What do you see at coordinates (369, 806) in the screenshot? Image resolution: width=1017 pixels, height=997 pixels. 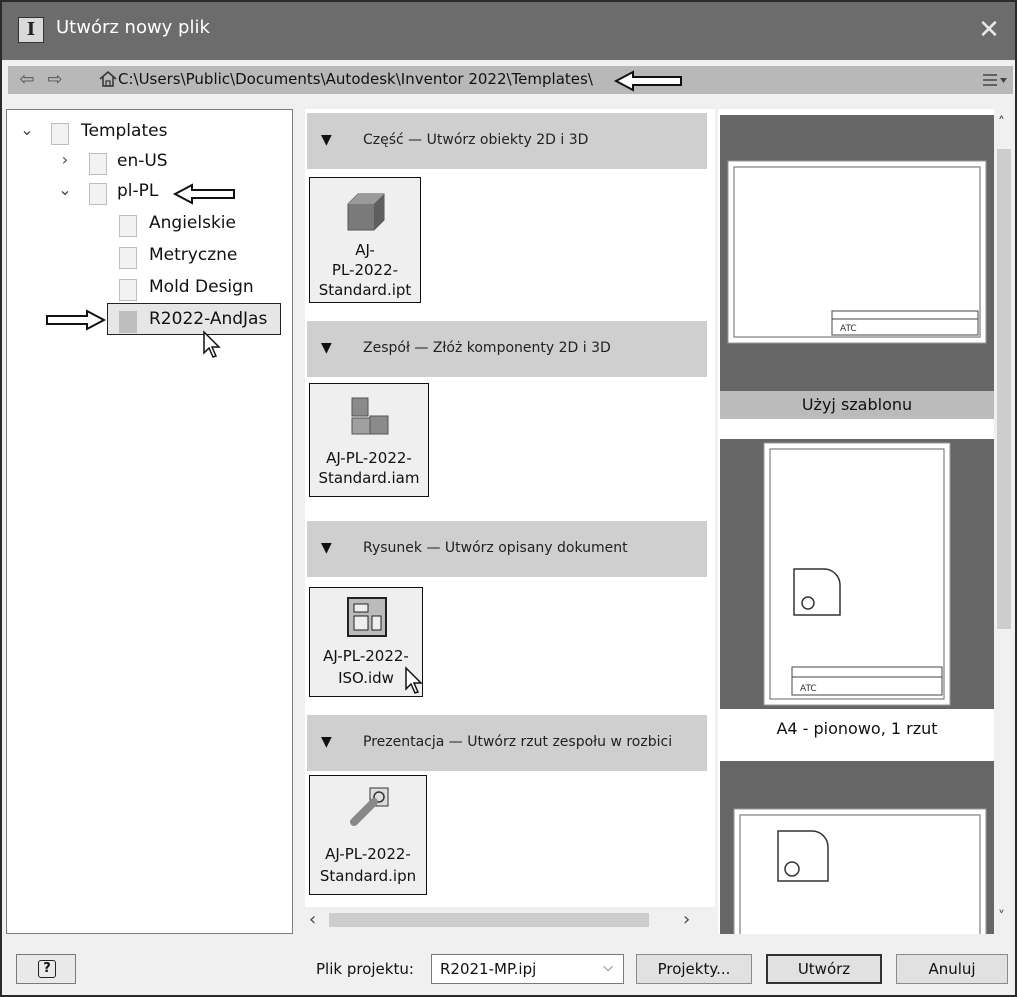 I see `presentation-magnifier-icon` at bounding box center [369, 806].